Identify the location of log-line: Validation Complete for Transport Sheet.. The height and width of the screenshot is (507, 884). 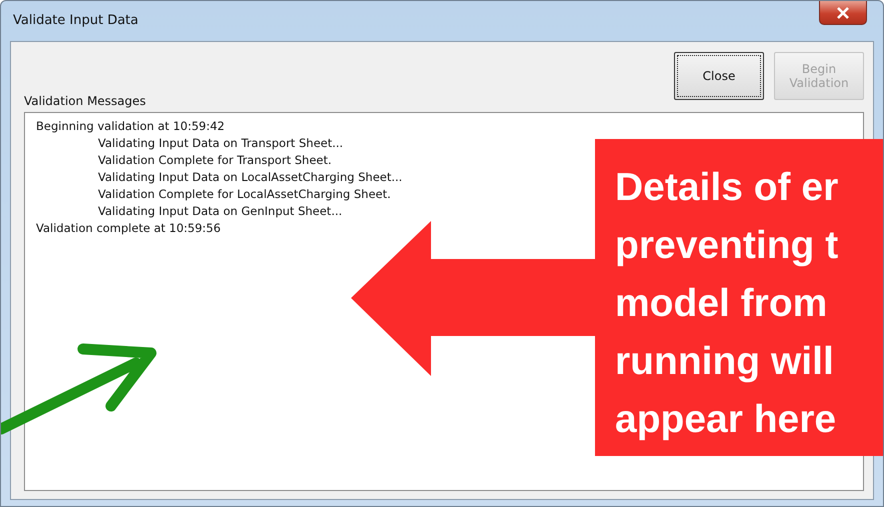
(215, 160).